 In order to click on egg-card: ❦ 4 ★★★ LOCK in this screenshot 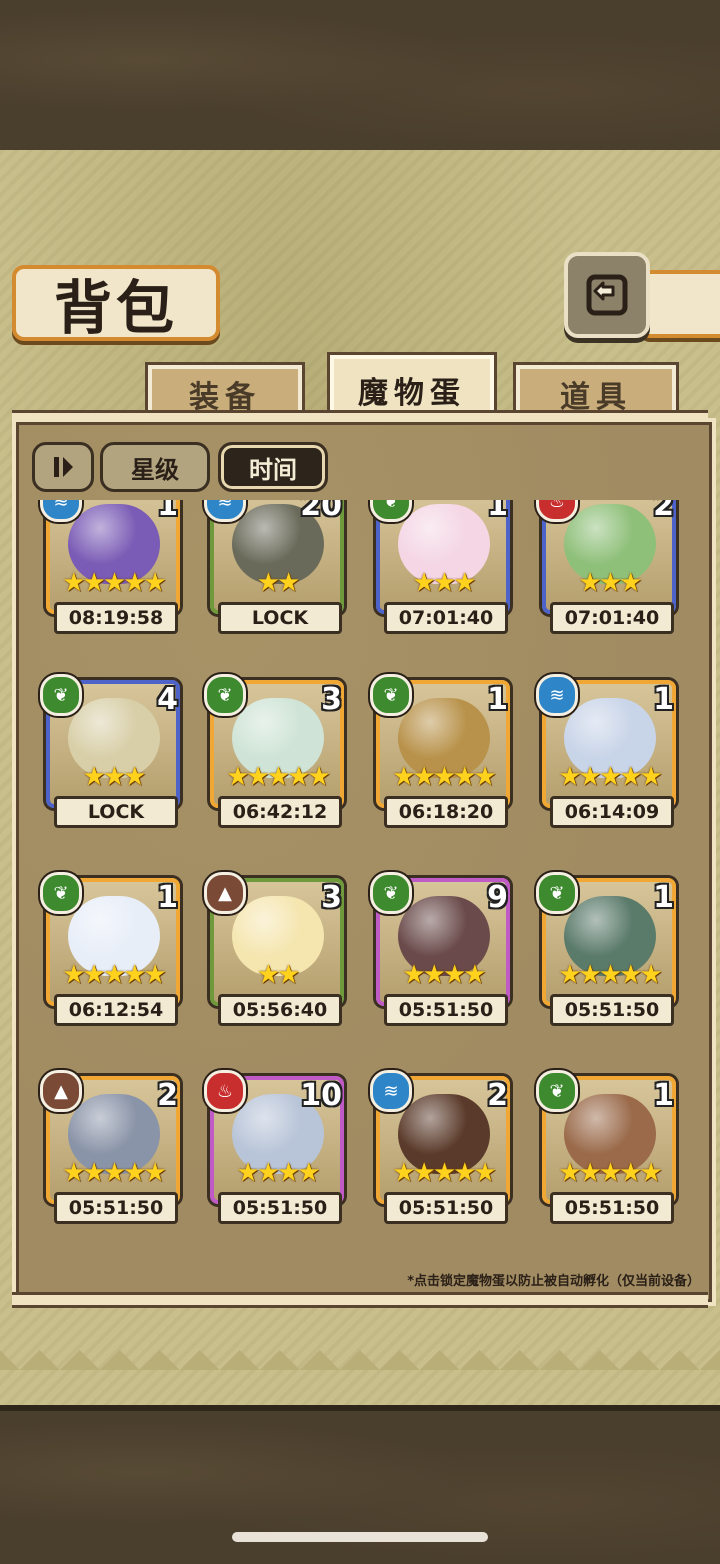, I will do `click(111, 751)`.